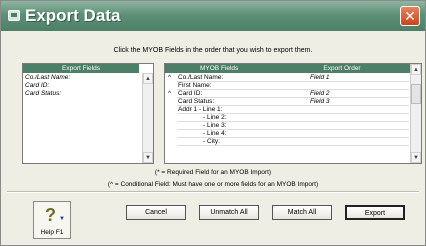 The image size is (426, 246). I want to click on match-all-button: Match All, so click(302, 212).